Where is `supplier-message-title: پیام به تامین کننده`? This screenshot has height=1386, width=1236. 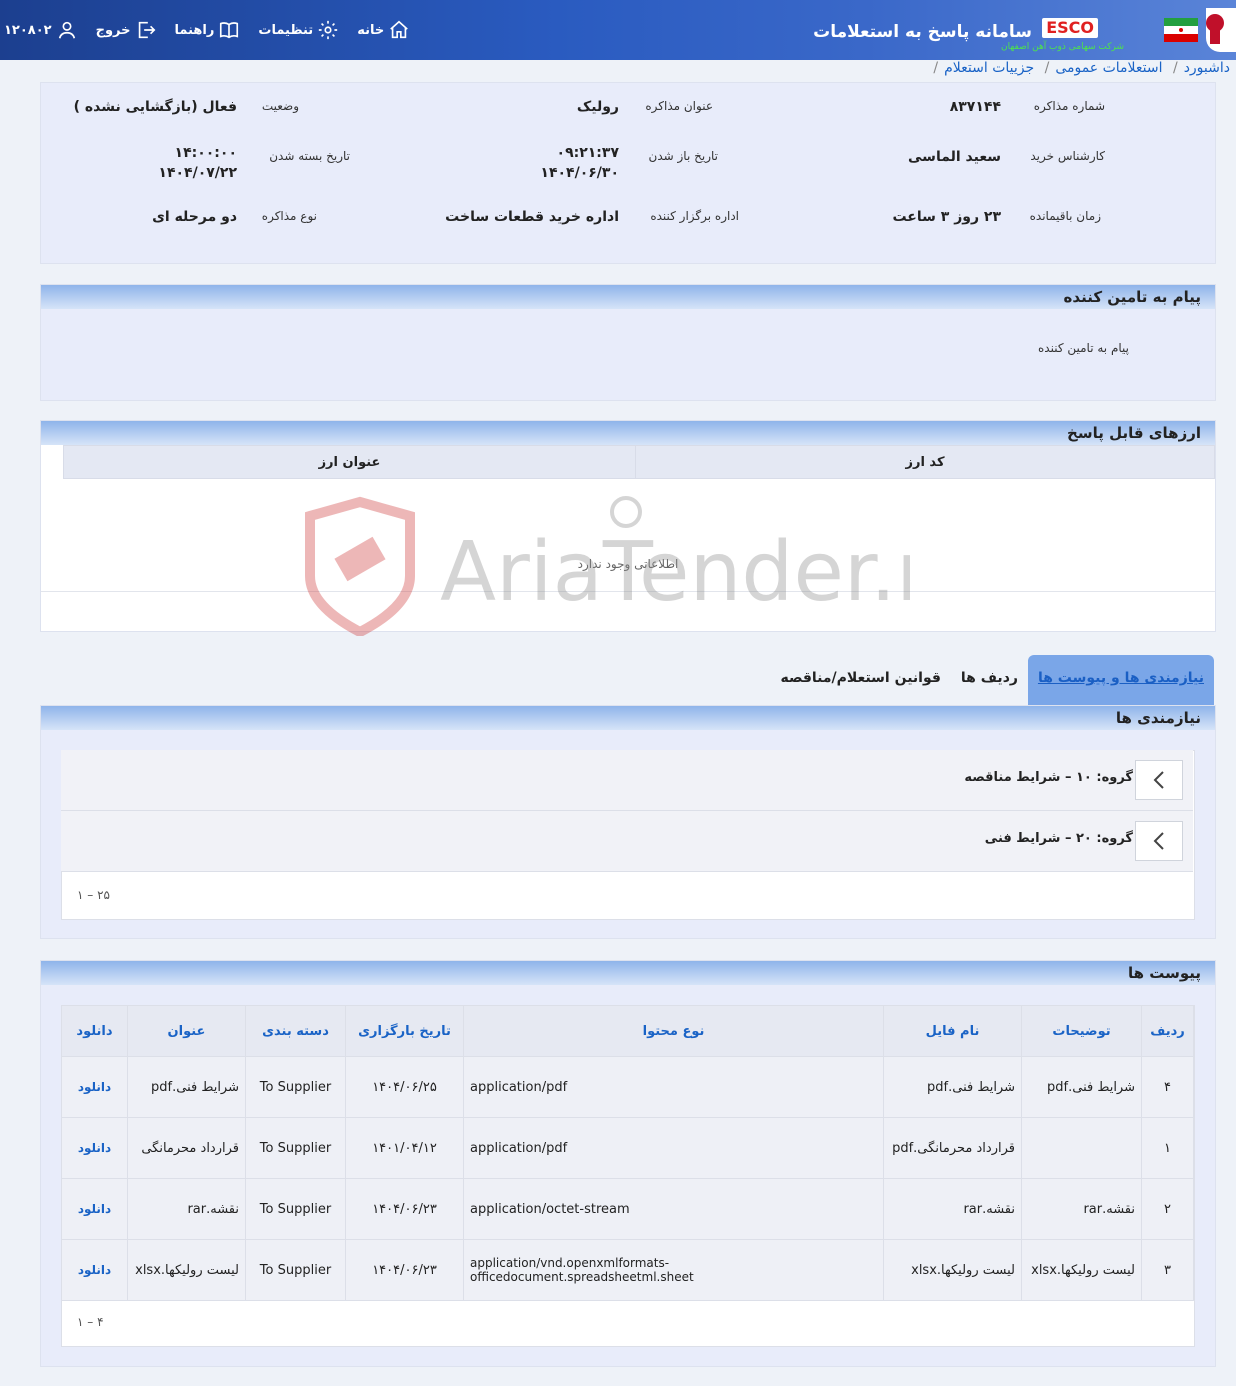
supplier-message-title: پیام به تامین کننده is located at coordinates (628, 297).